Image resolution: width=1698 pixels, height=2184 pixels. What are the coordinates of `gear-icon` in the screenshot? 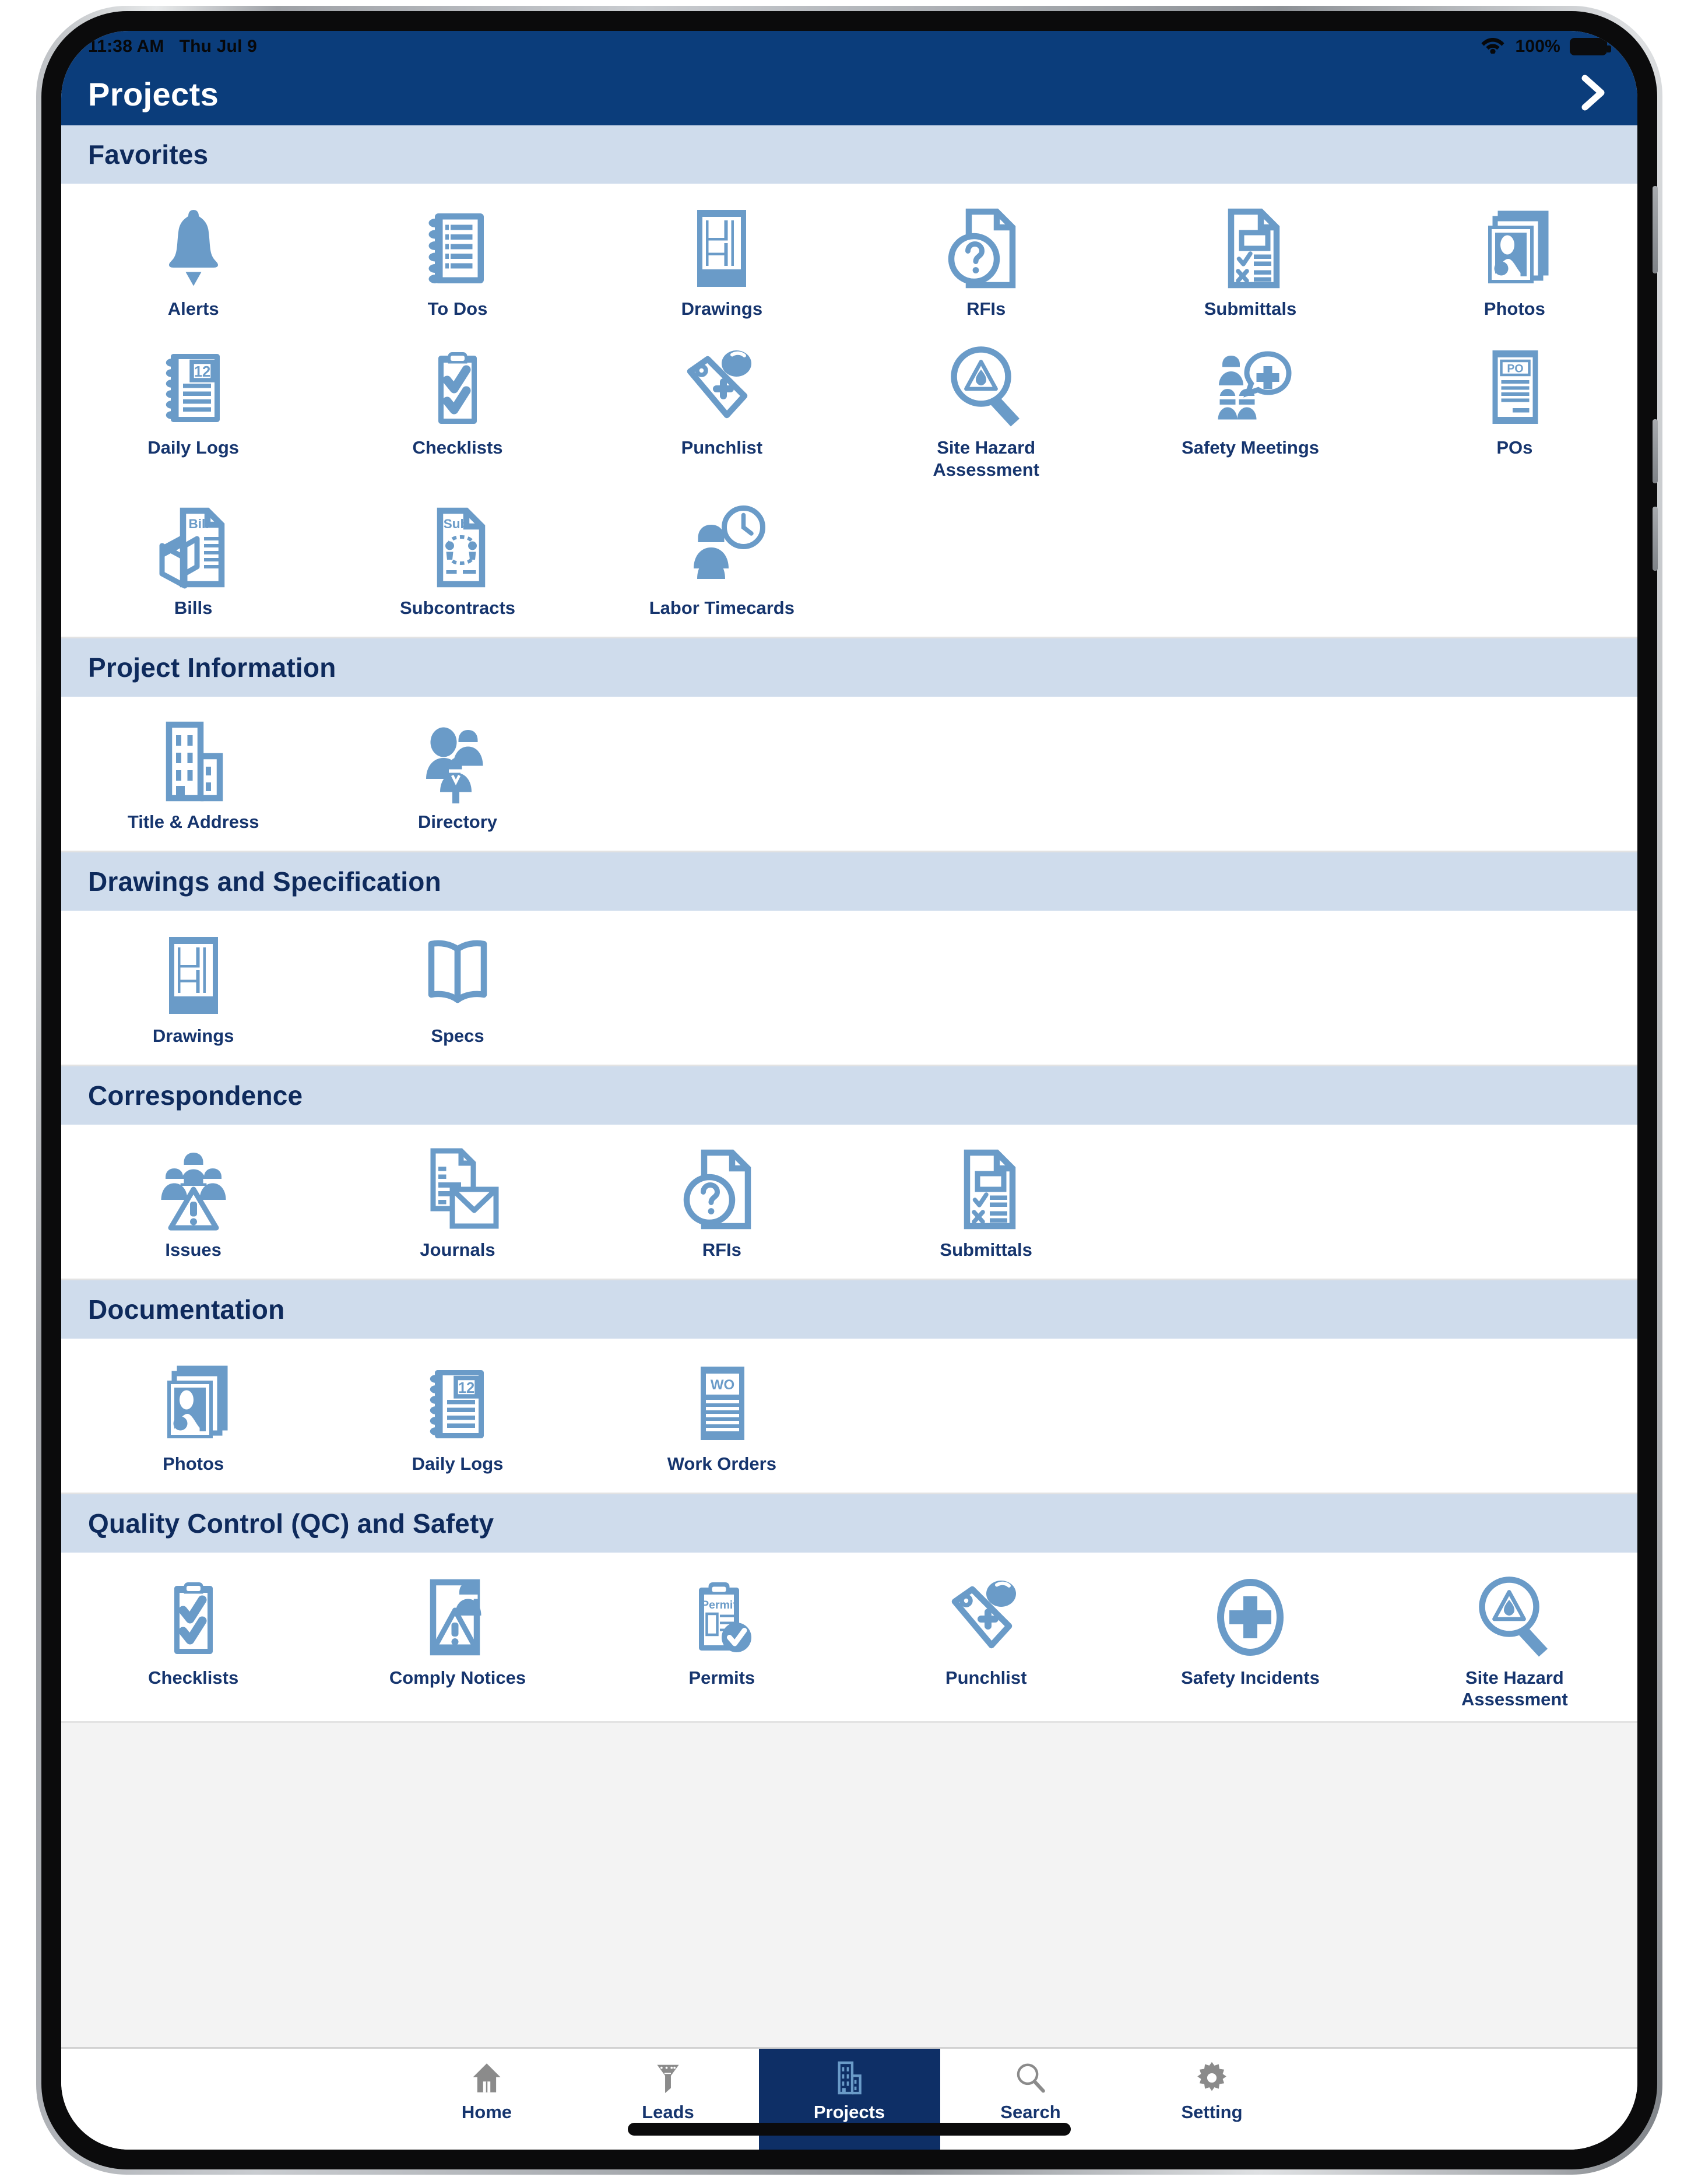 It's located at (1212, 2078).